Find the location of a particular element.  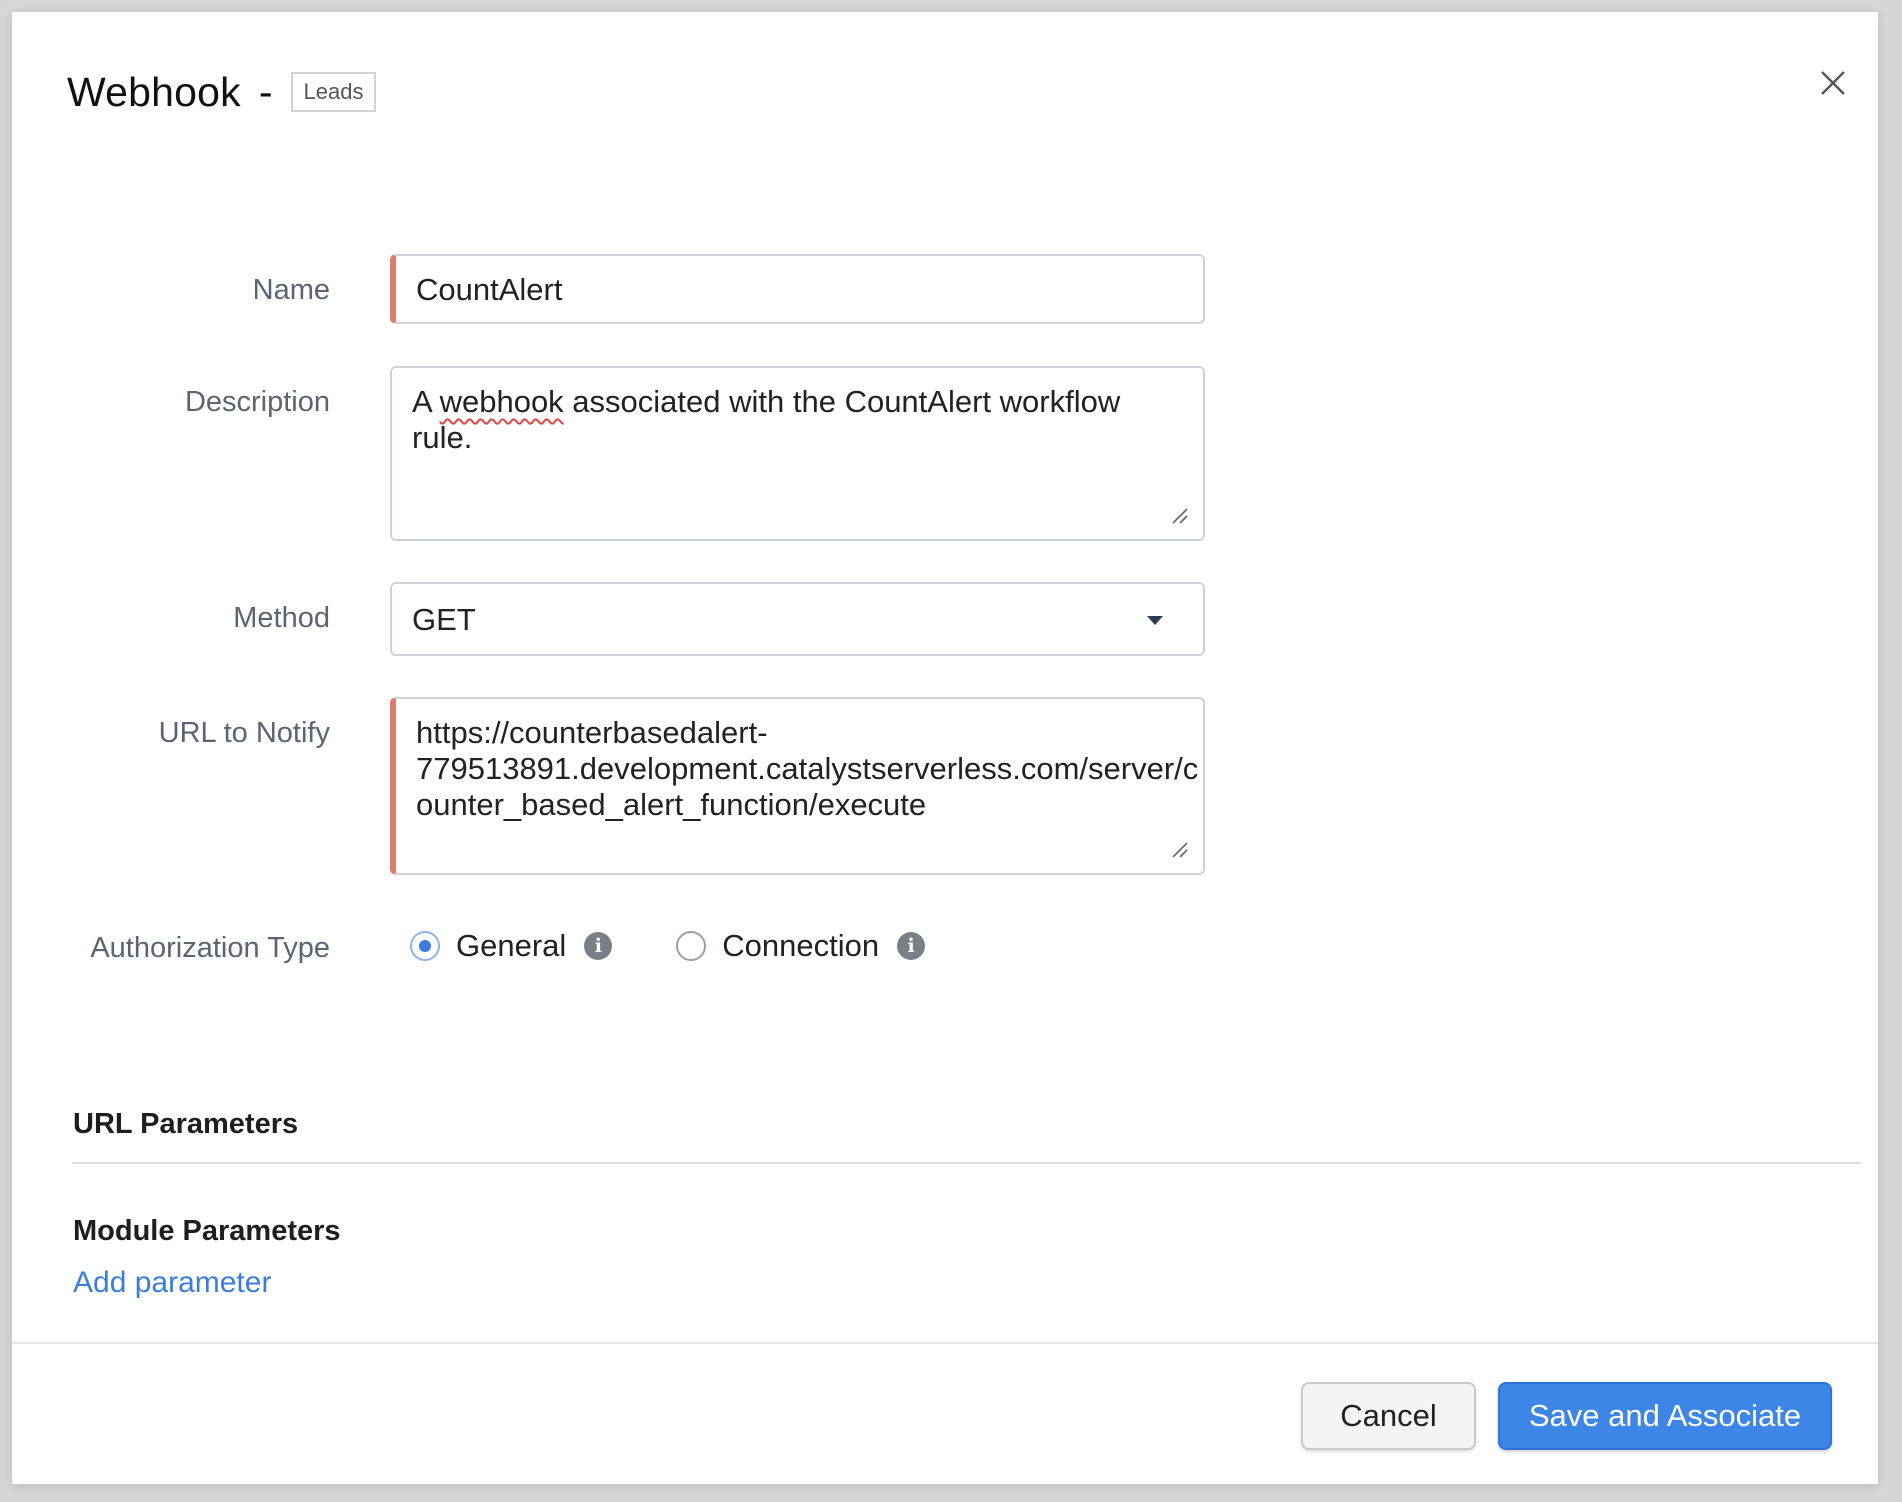

name-input: CountAlert is located at coordinates (797, 289).